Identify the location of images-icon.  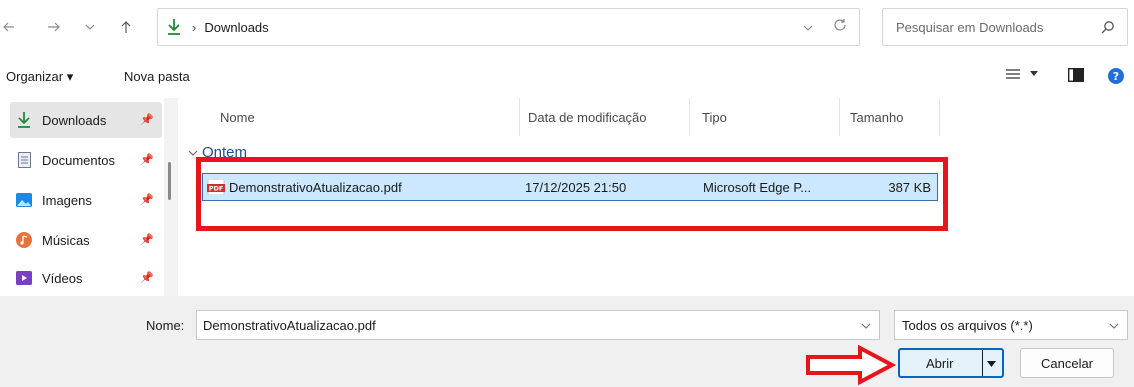
(24, 200).